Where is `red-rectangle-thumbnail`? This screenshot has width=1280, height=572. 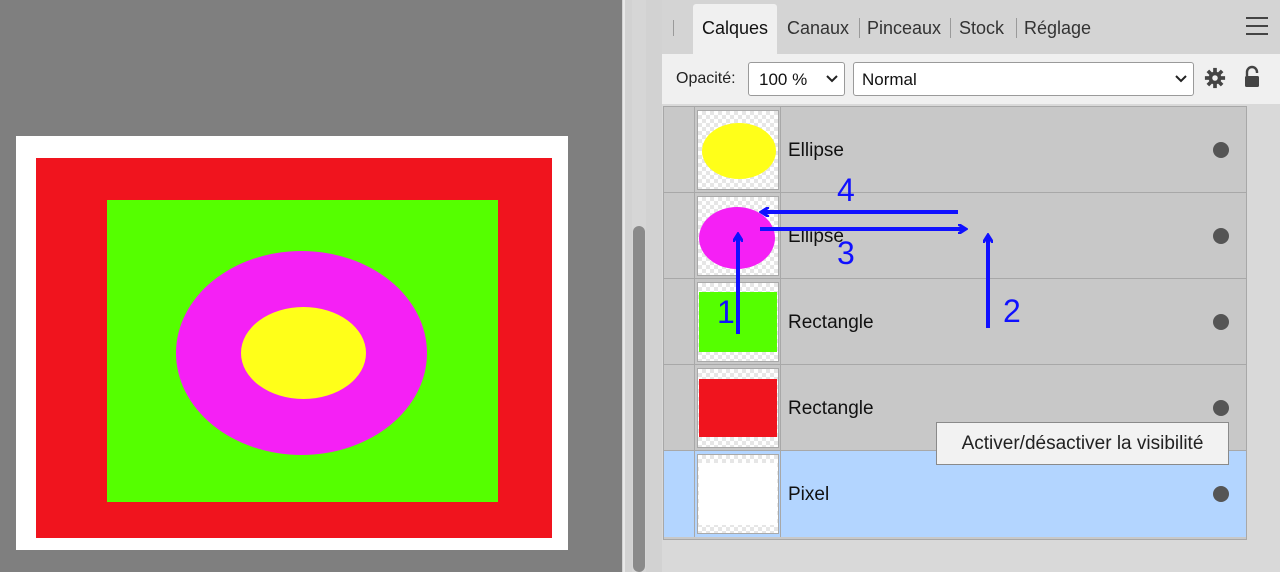 red-rectangle-thumbnail is located at coordinates (738, 408).